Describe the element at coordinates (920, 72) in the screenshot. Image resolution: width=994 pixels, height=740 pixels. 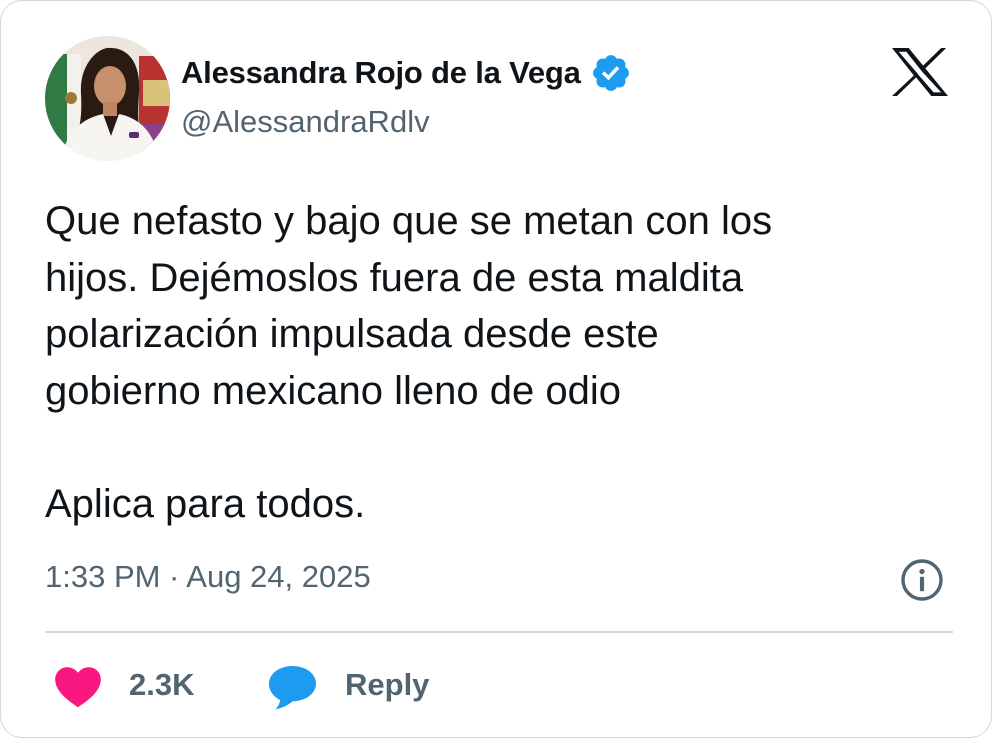
I see `x-logo-icon` at that location.